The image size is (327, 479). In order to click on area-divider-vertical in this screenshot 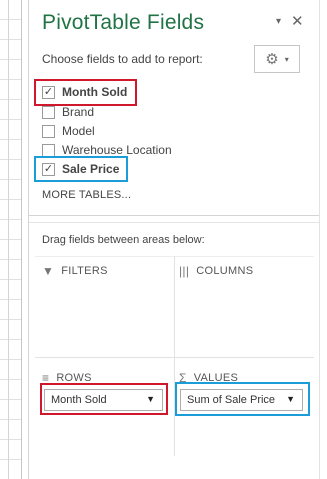, I will do `click(174, 356)`.